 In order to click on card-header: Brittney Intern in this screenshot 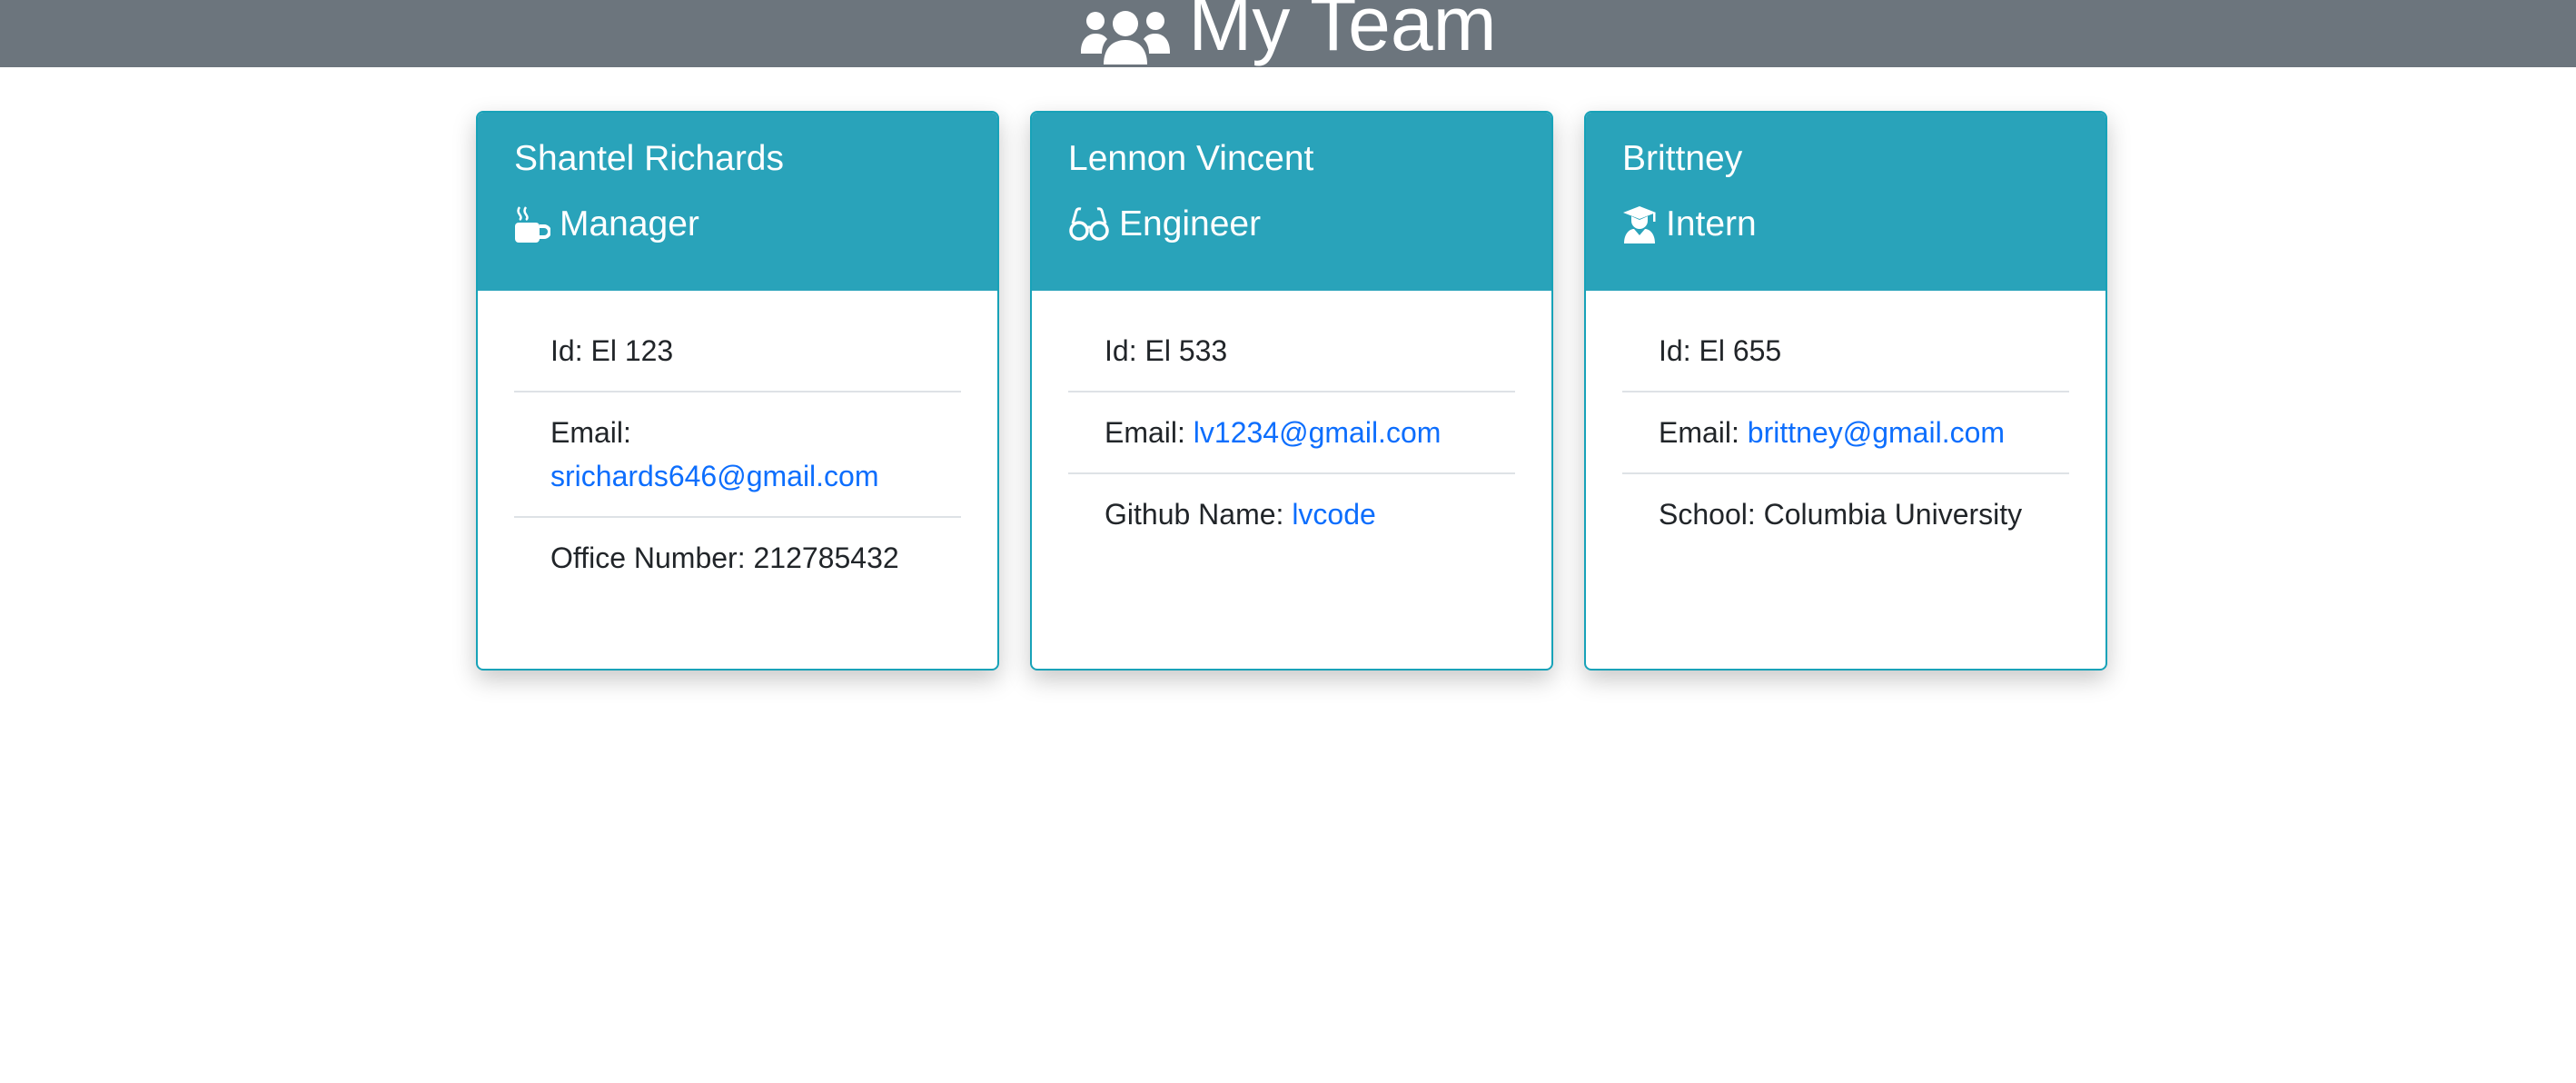, I will do `click(1845, 202)`.